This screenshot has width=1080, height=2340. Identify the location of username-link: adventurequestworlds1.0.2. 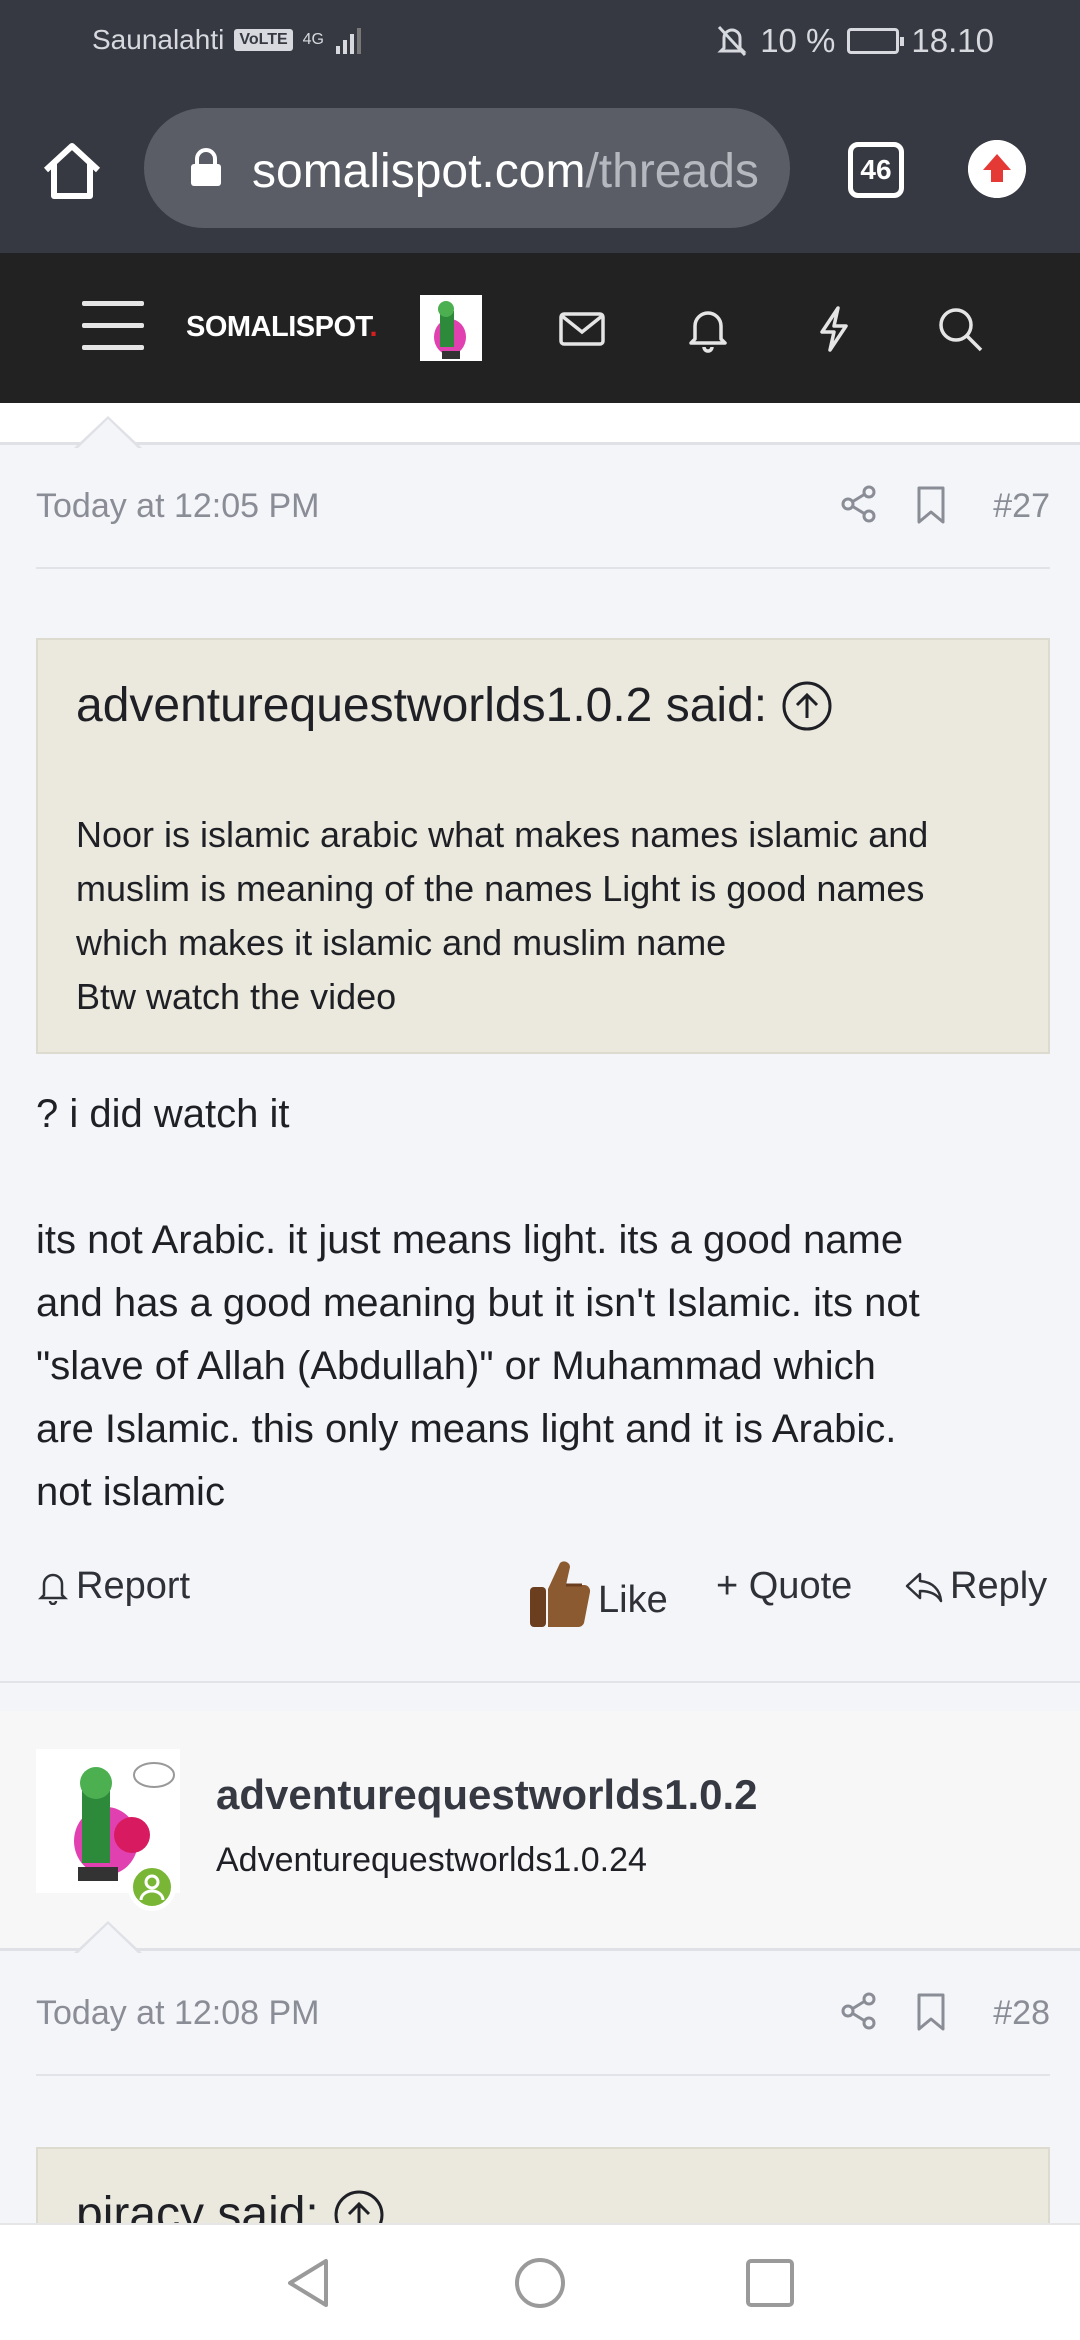
(487, 1795).